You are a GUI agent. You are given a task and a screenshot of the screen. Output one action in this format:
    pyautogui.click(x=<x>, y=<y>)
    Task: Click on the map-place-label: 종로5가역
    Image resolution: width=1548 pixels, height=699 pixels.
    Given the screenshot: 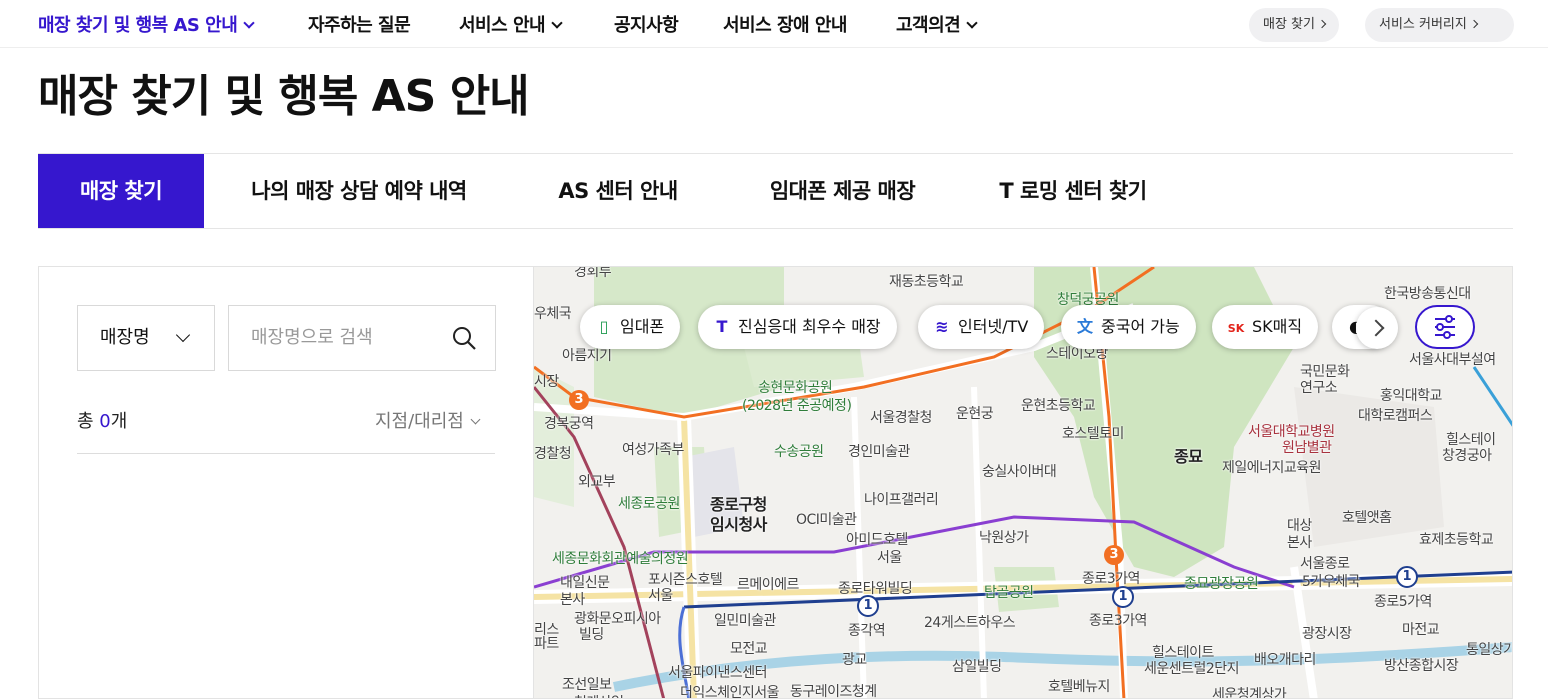 What is the action you would take?
    pyautogui.click(x=1403, y=602)
    